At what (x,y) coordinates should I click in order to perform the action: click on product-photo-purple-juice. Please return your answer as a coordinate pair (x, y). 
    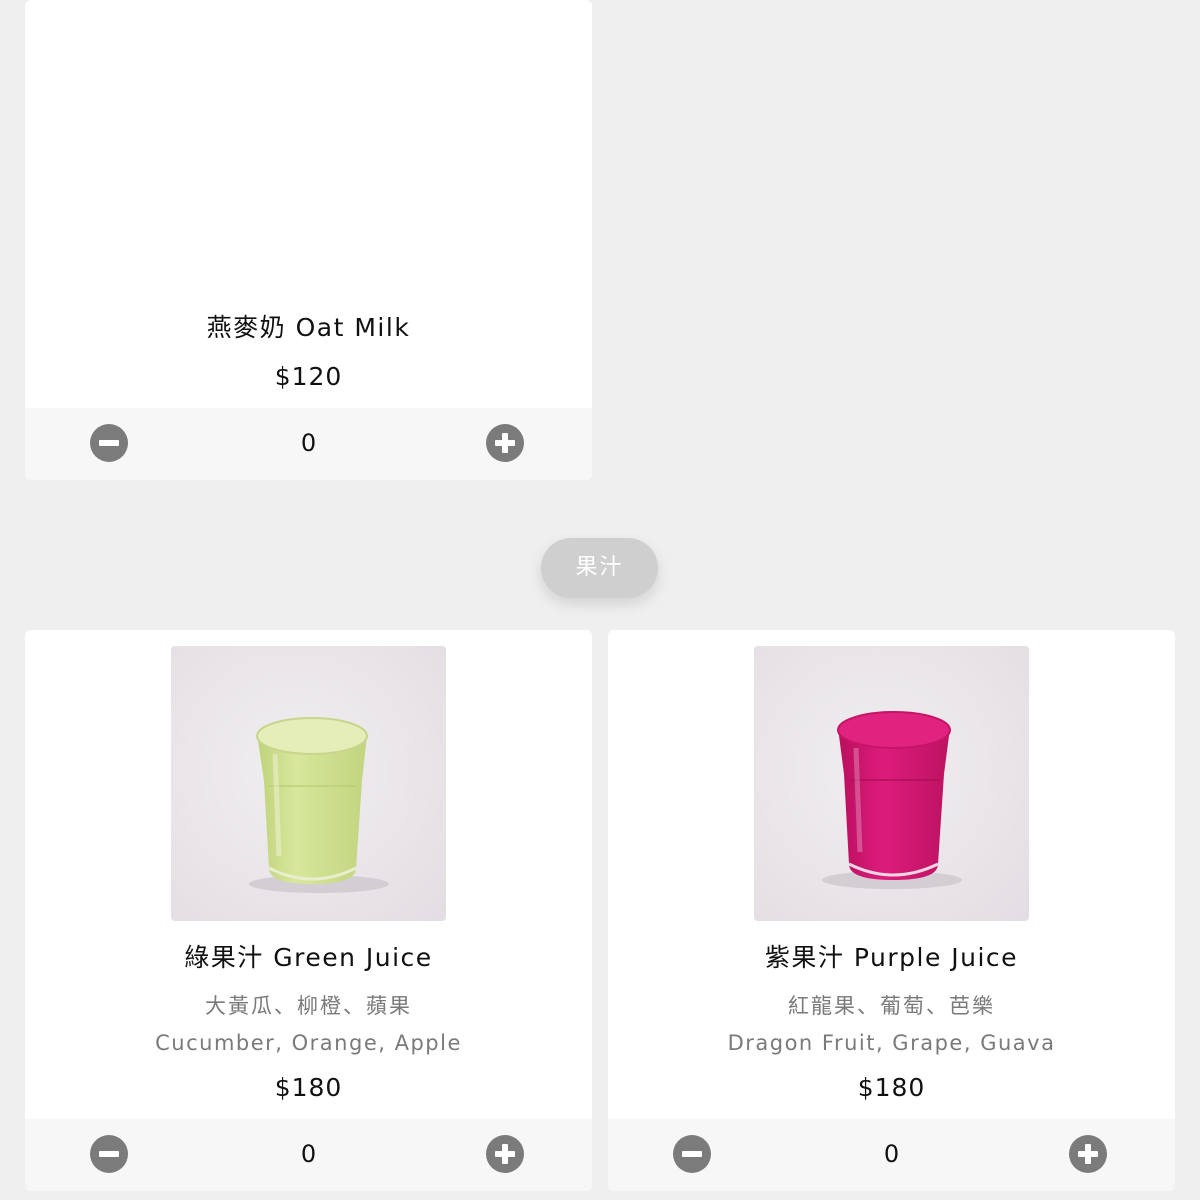
    Looking at the image, I should click on (891, 783).